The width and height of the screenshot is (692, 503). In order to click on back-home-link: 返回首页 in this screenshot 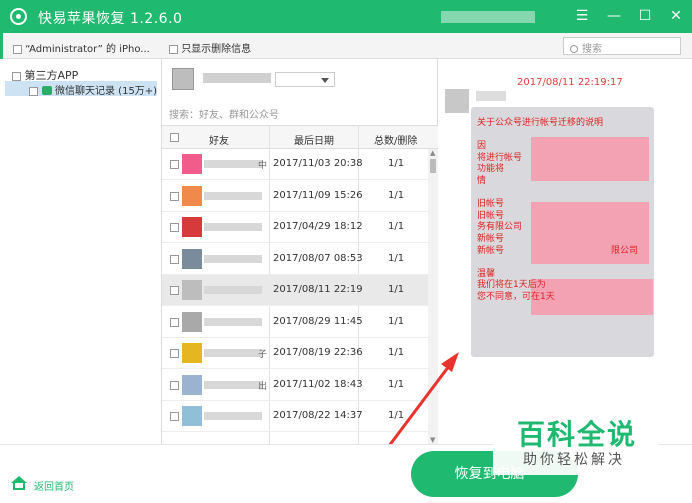, I will do `click(54, 485)`.